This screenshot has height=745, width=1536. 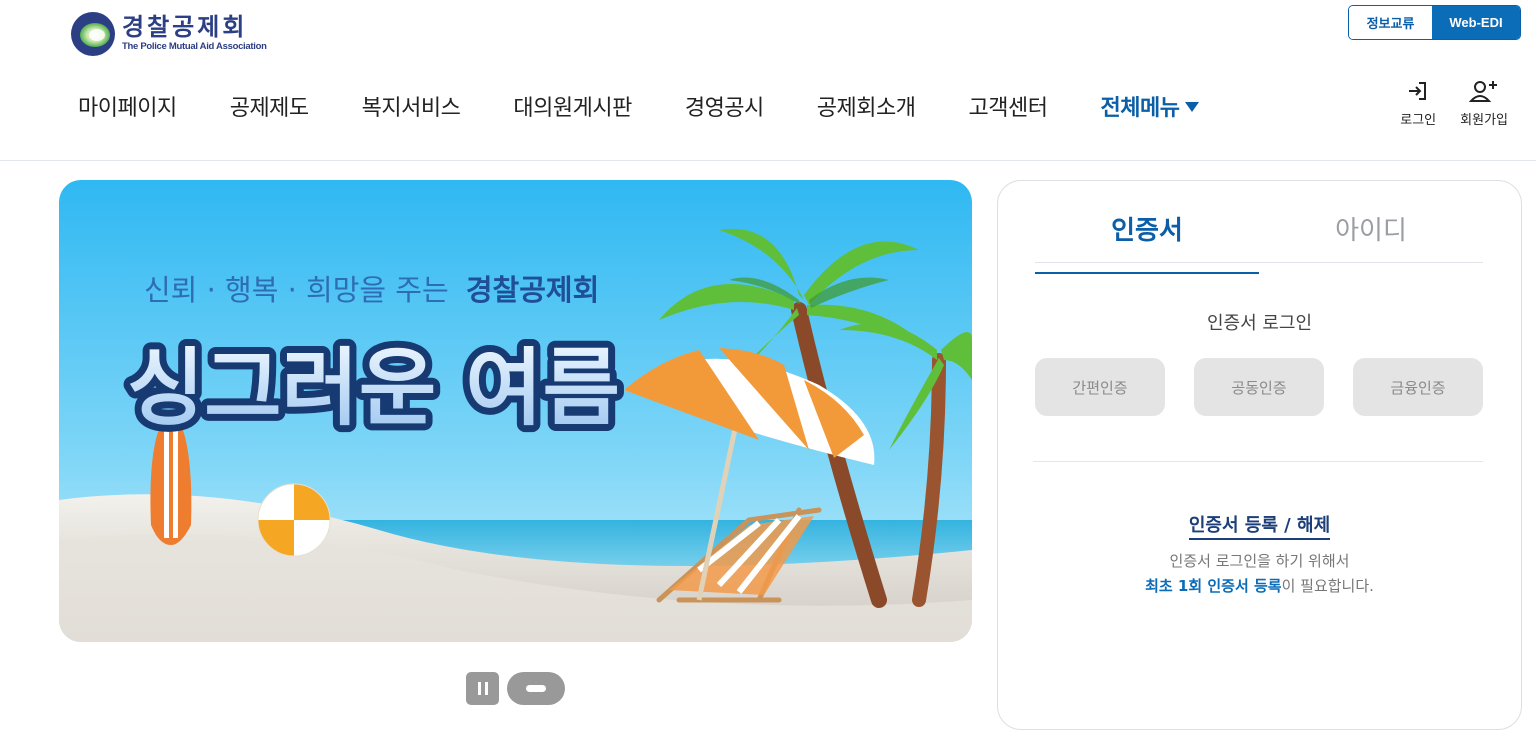 I want to click on cert-register-highlight: 최초 1회 인증서 등록, so click(x=1213, y=586).